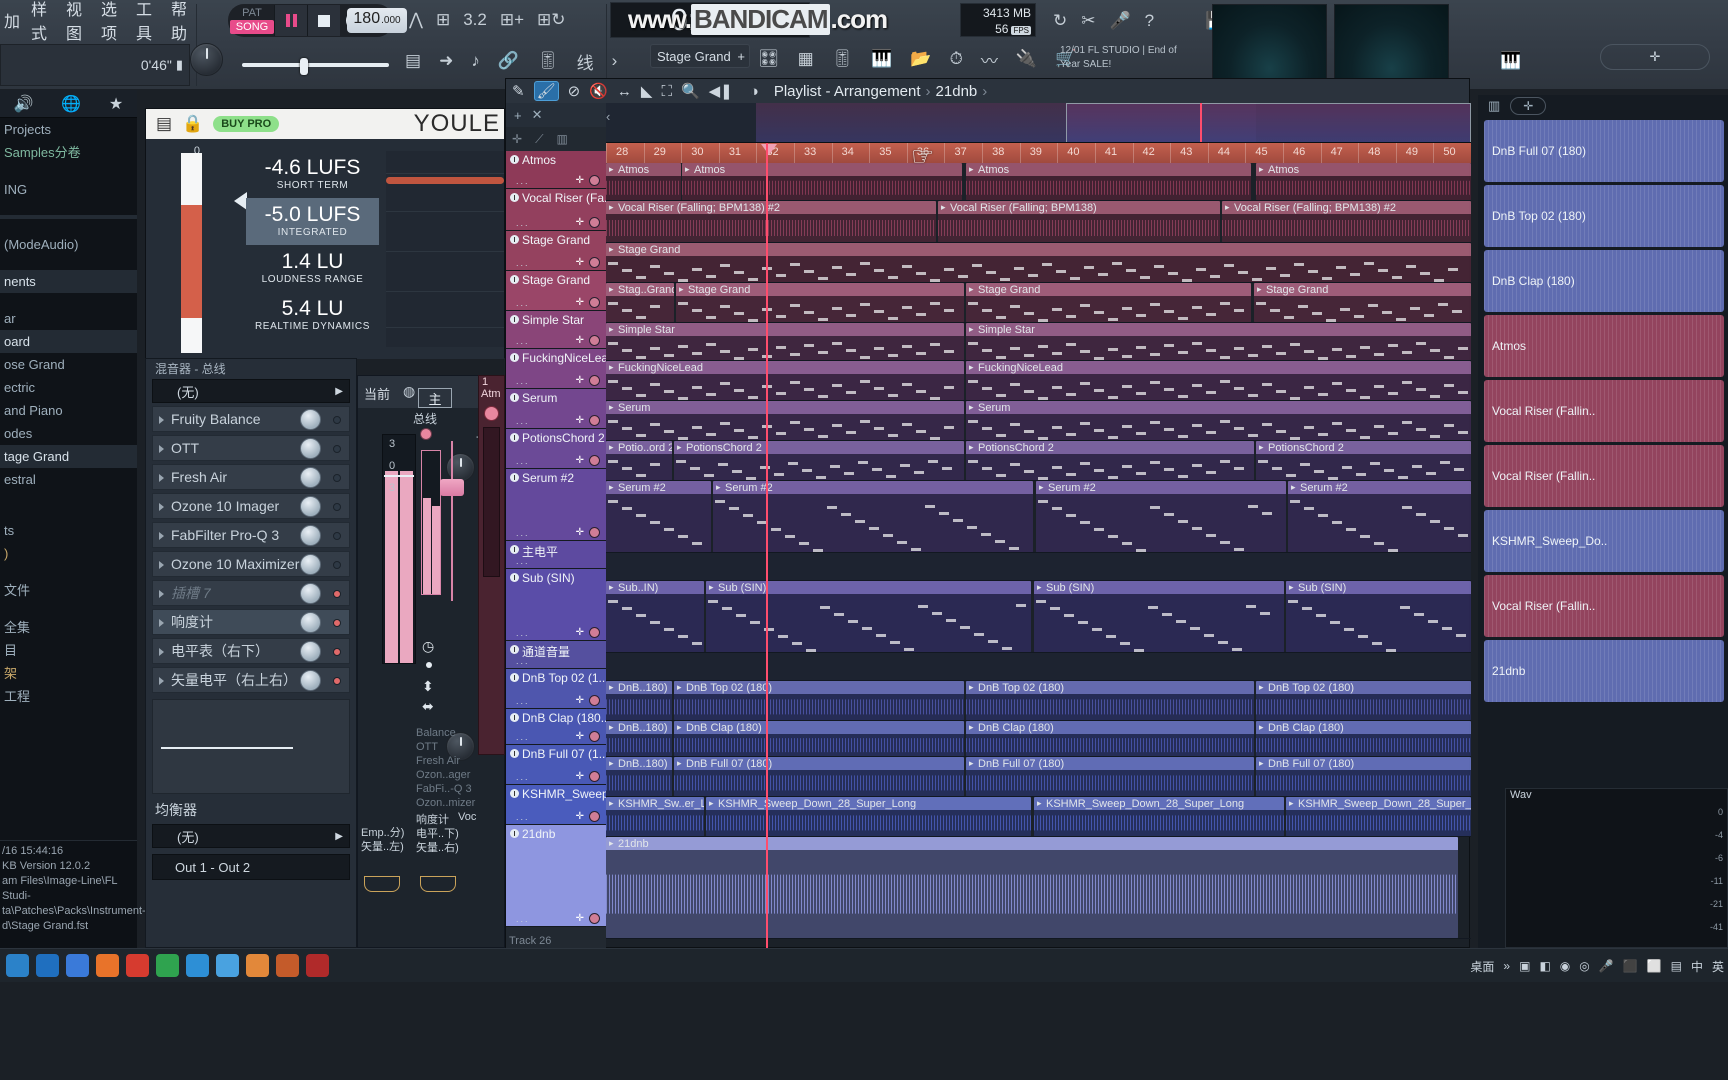 This screenshot has height=1080, width=1728. Describe the element at coordinates (537, 115) in the screenshot. I see `close-track-icon: ✕` at that location.